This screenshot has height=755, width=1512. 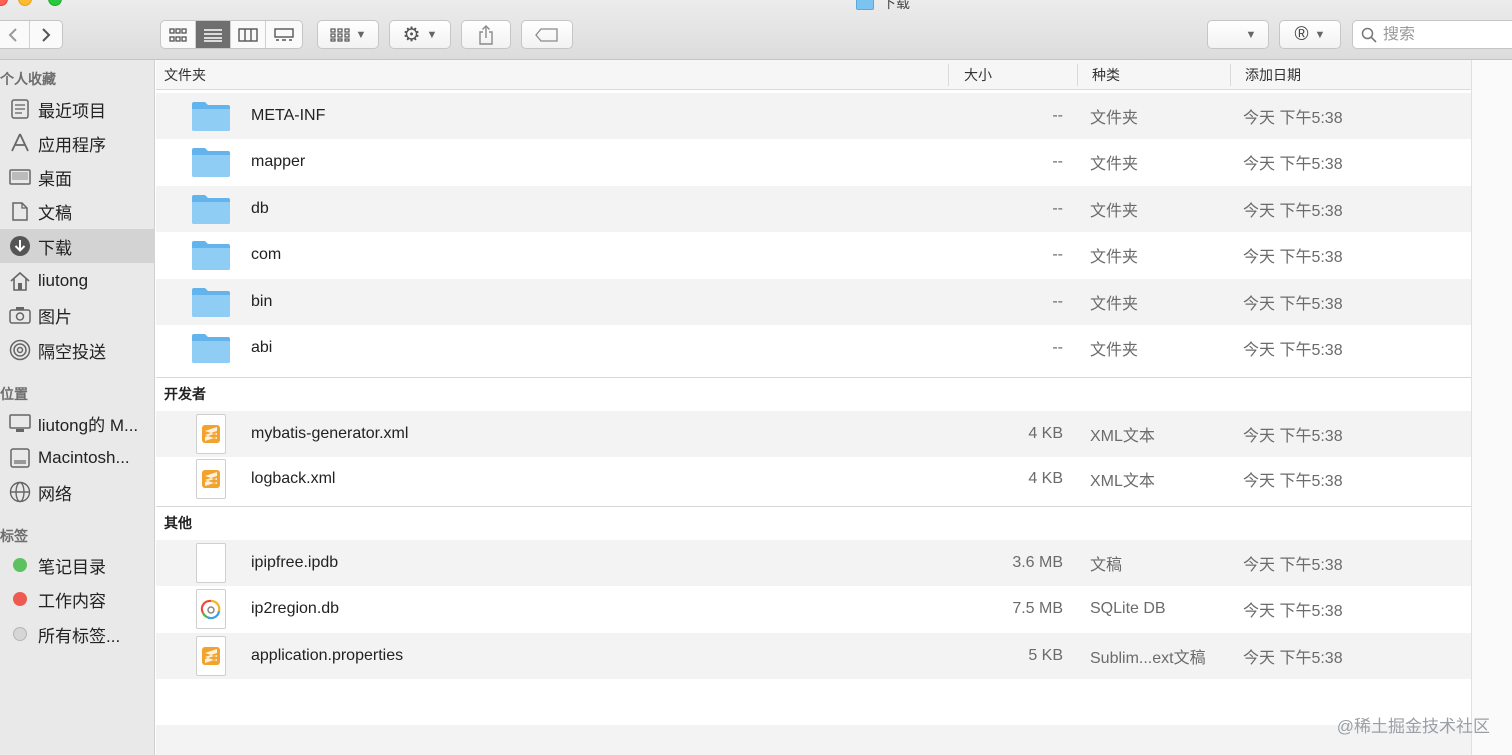 I want to click on zoom-window-button, so click(x=55, y=3).